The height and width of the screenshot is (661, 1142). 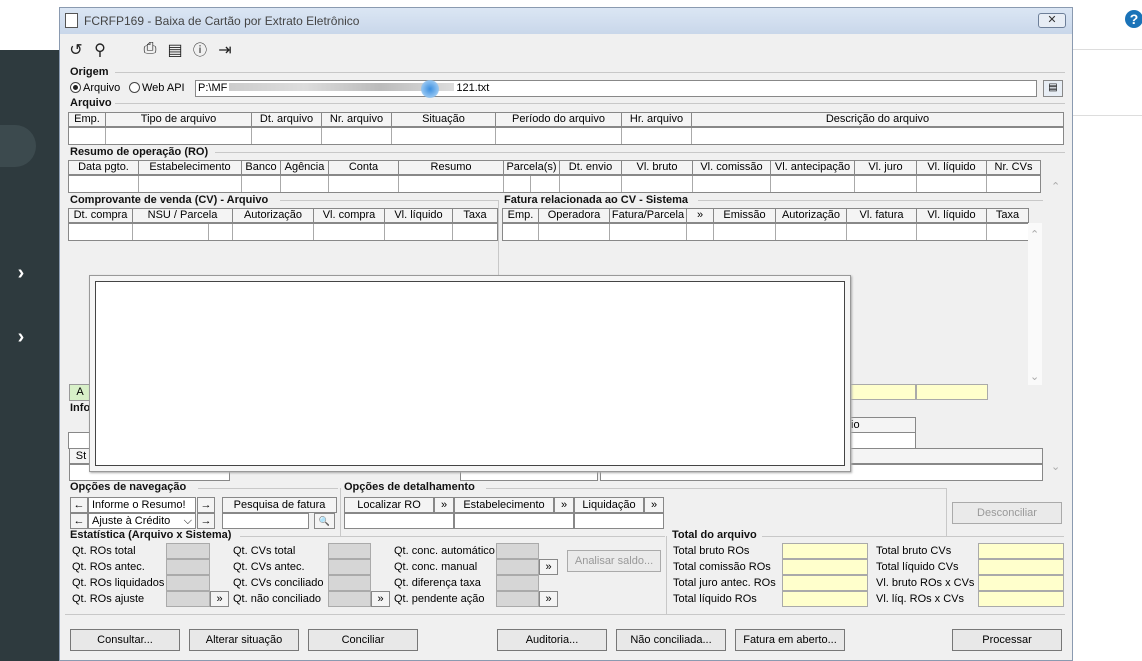 I want to click on ajuste-select: Ajuste à Crédito ⌵, so click(x=142, y=521).